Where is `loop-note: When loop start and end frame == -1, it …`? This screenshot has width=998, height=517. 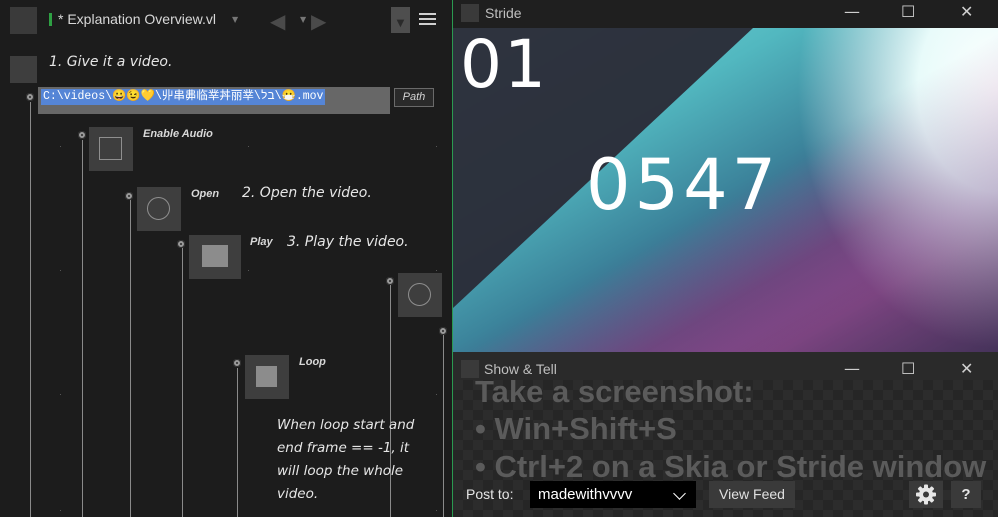 loop-note: When loop start and end frame == -1, it … is located at coordinates (345, 460).